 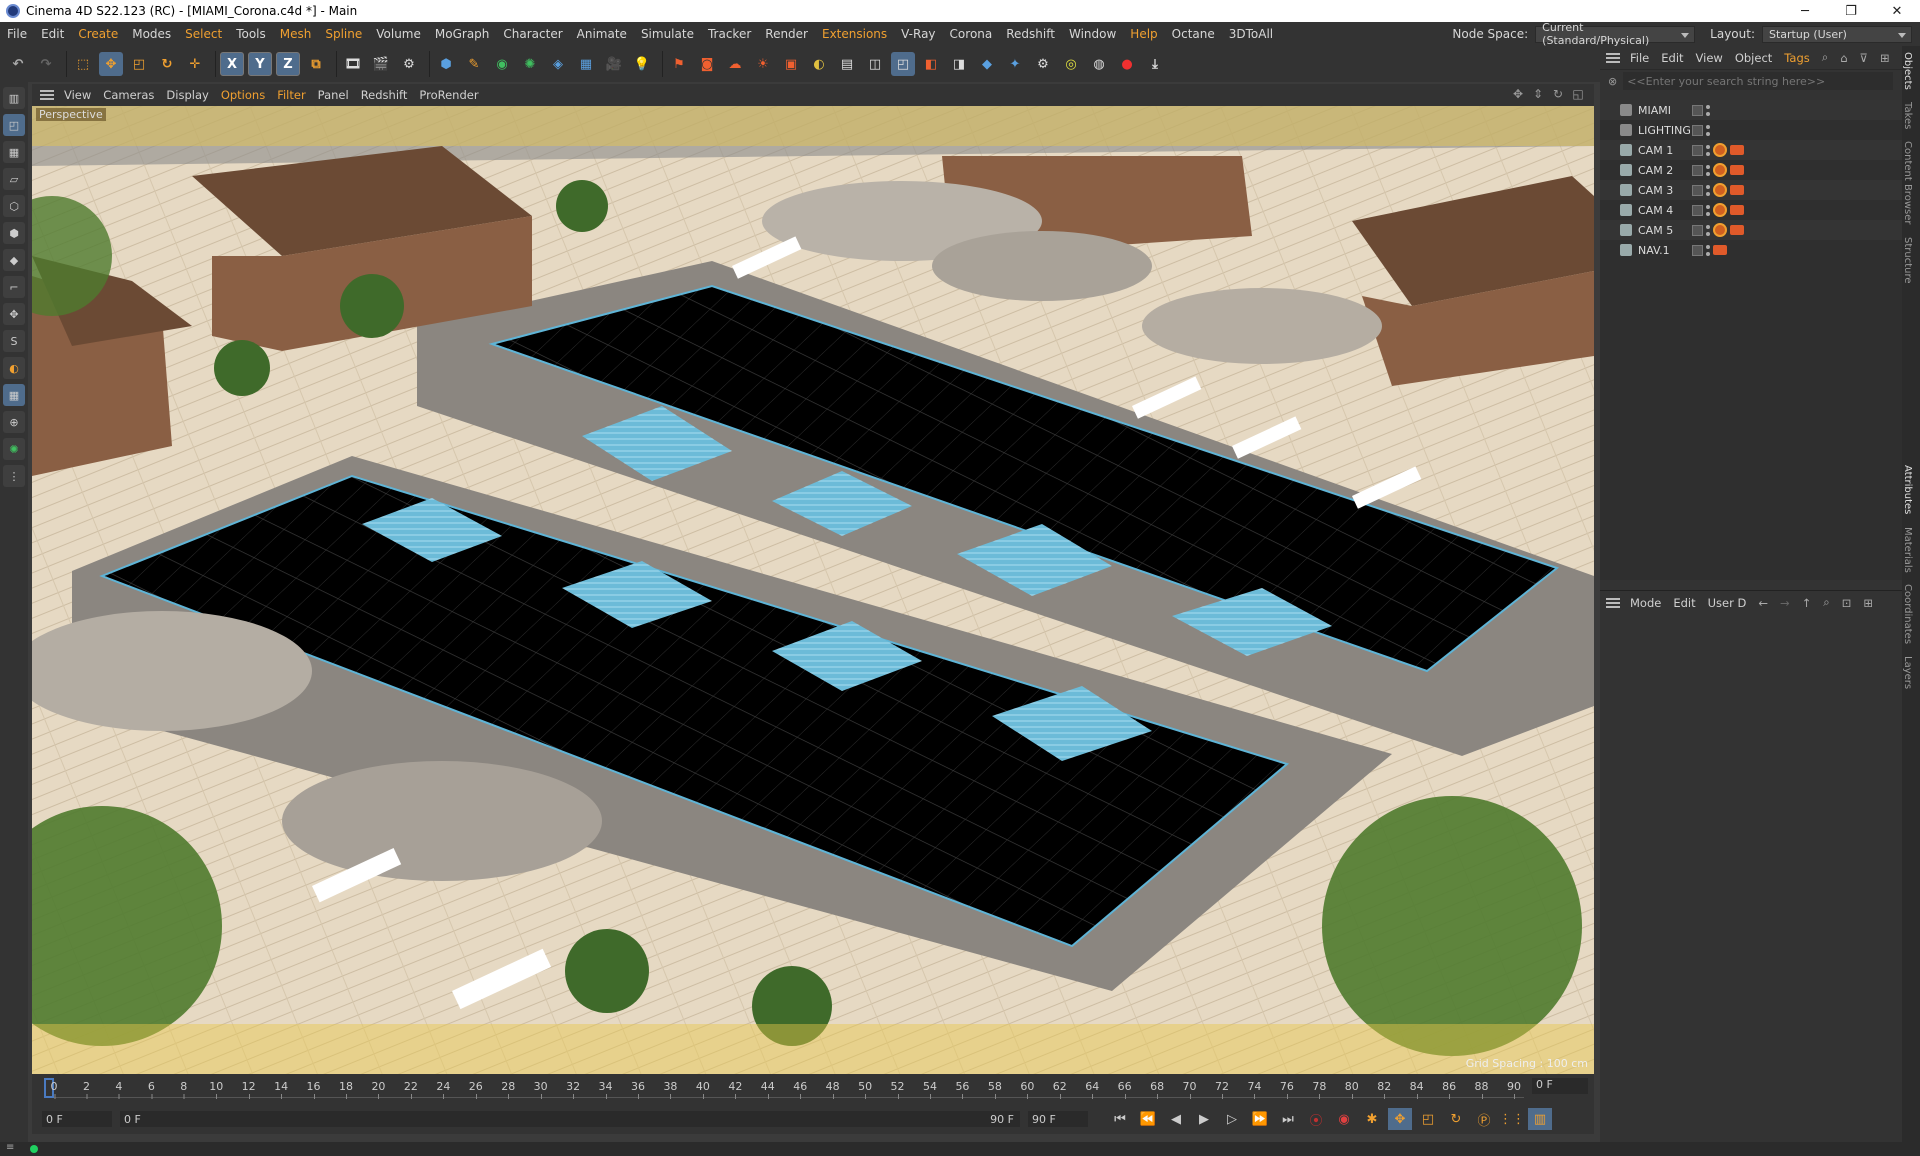 I want to click on protection-tag-icon, so click(x=1720, y=230).